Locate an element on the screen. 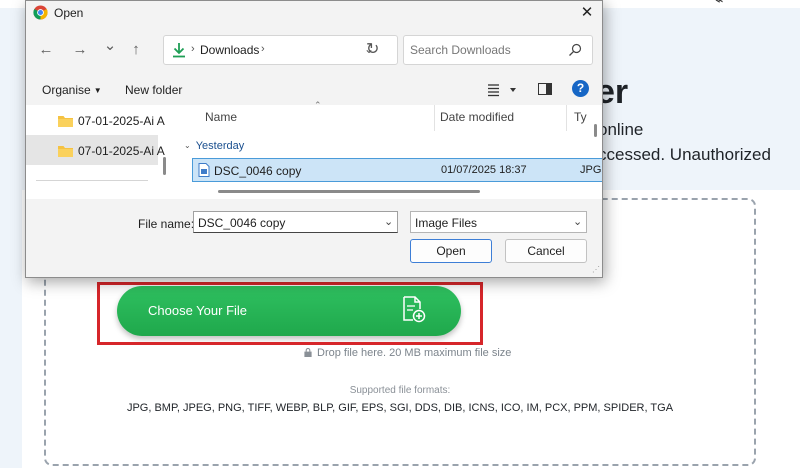 The width and height of the screenshot is (800, 468). cancel-button: Cancel is located at coordinates (546, 251).